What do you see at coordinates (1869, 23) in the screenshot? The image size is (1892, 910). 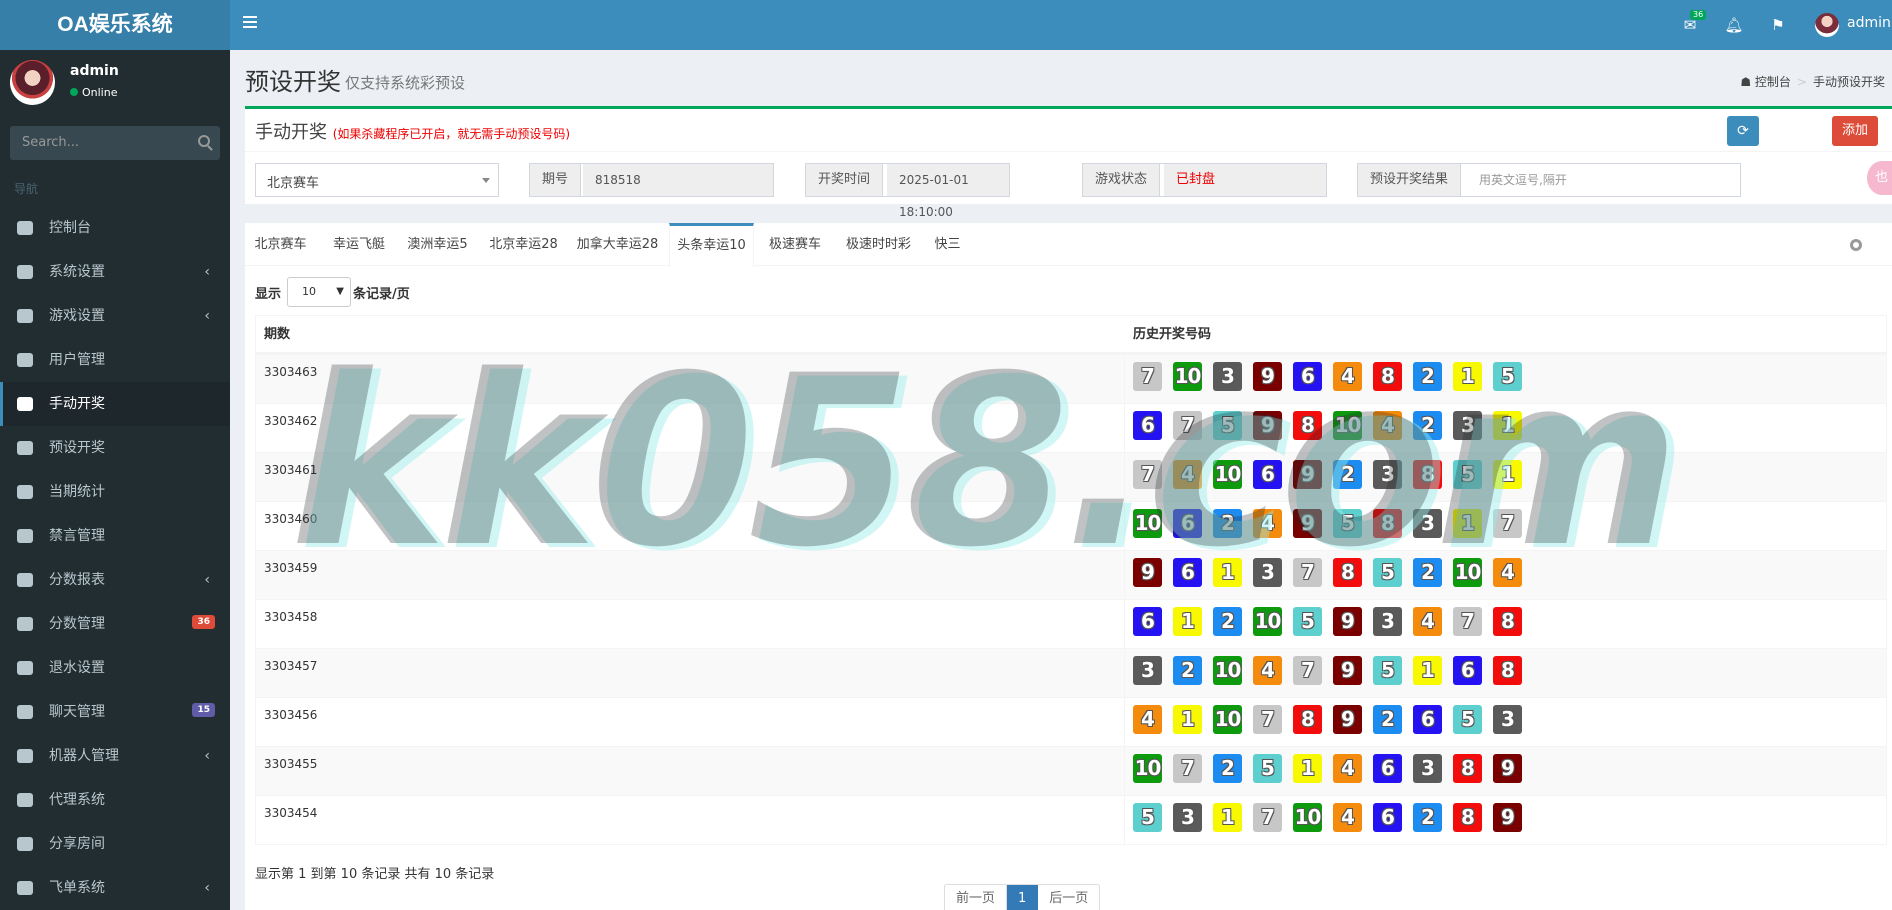 I see `header-username: admin` at bounding box center [1869, 23].